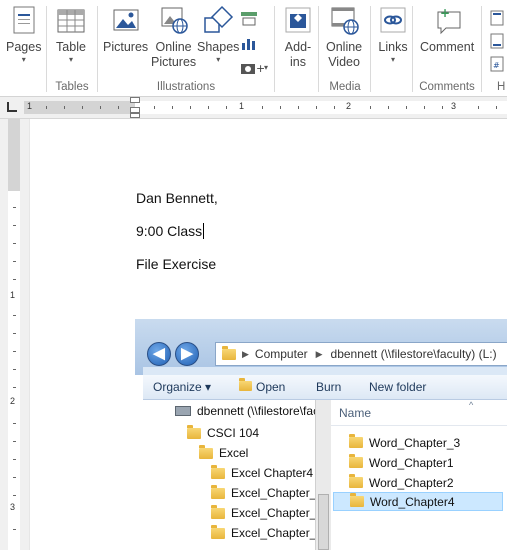  What do you see at coordinates (344, 37) in the screenshot?
I see `online-video-button: Online Video` at bounding box center [344, 37].